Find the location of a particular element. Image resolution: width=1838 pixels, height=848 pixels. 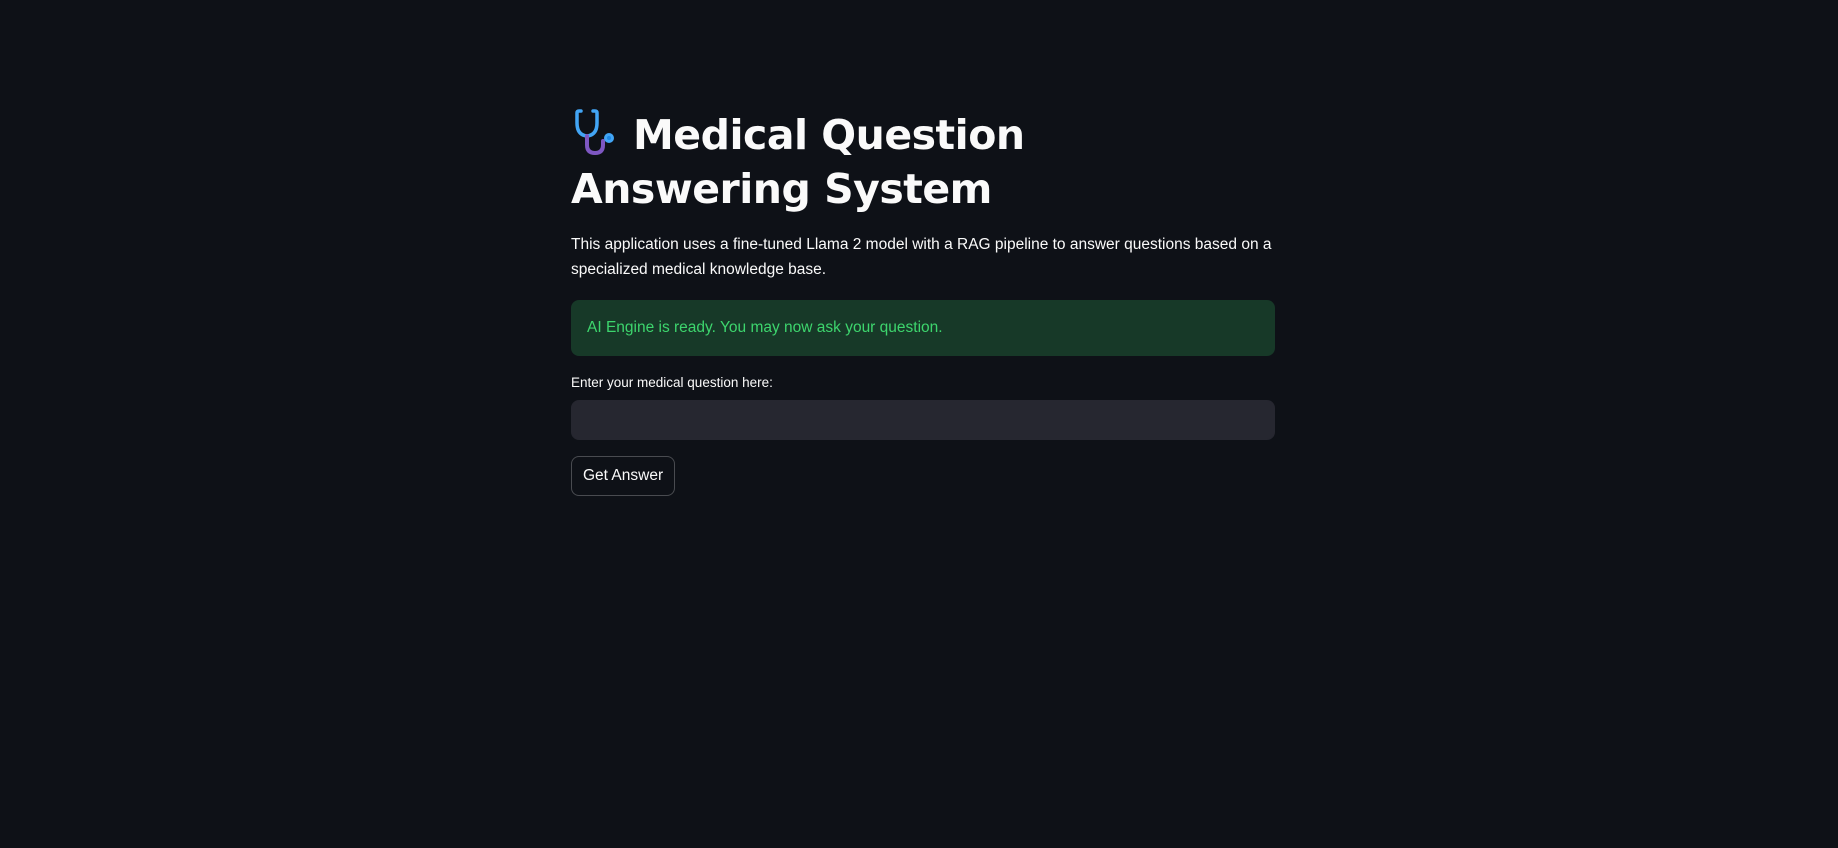

page-title: Medical Question Answering System is located at coordinates (923, 162).